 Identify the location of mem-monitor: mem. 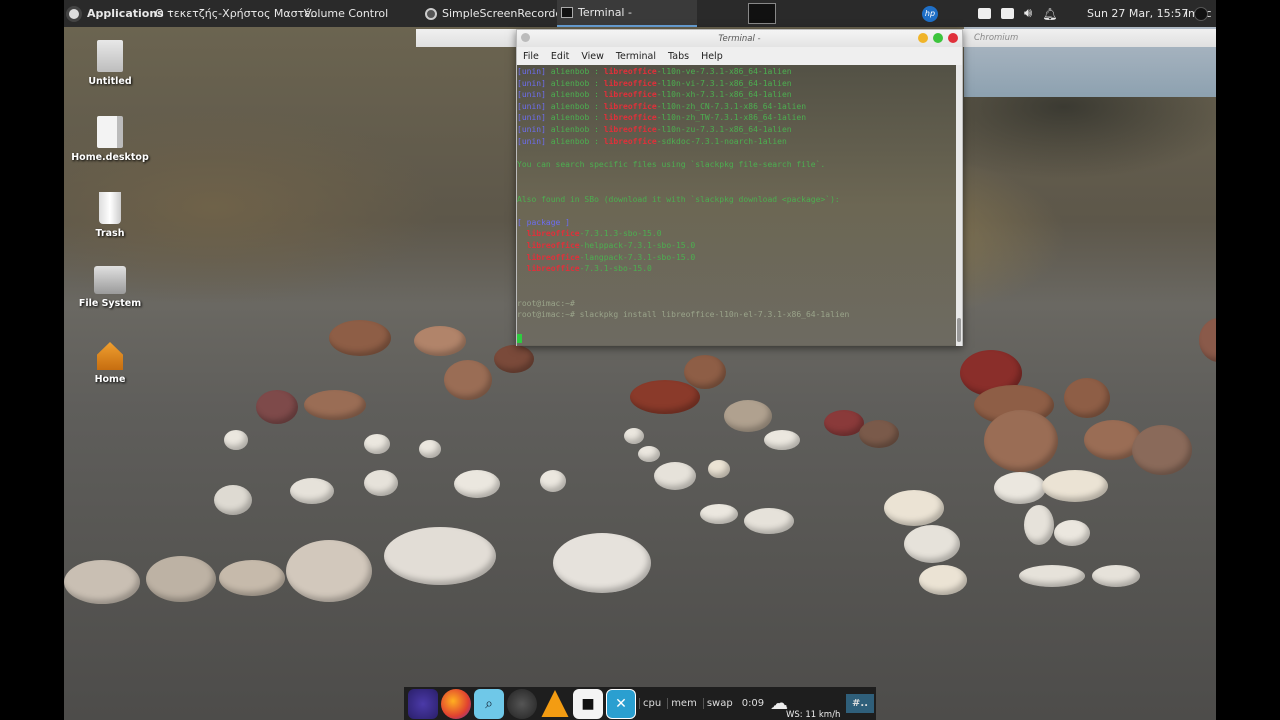
(683, 703).